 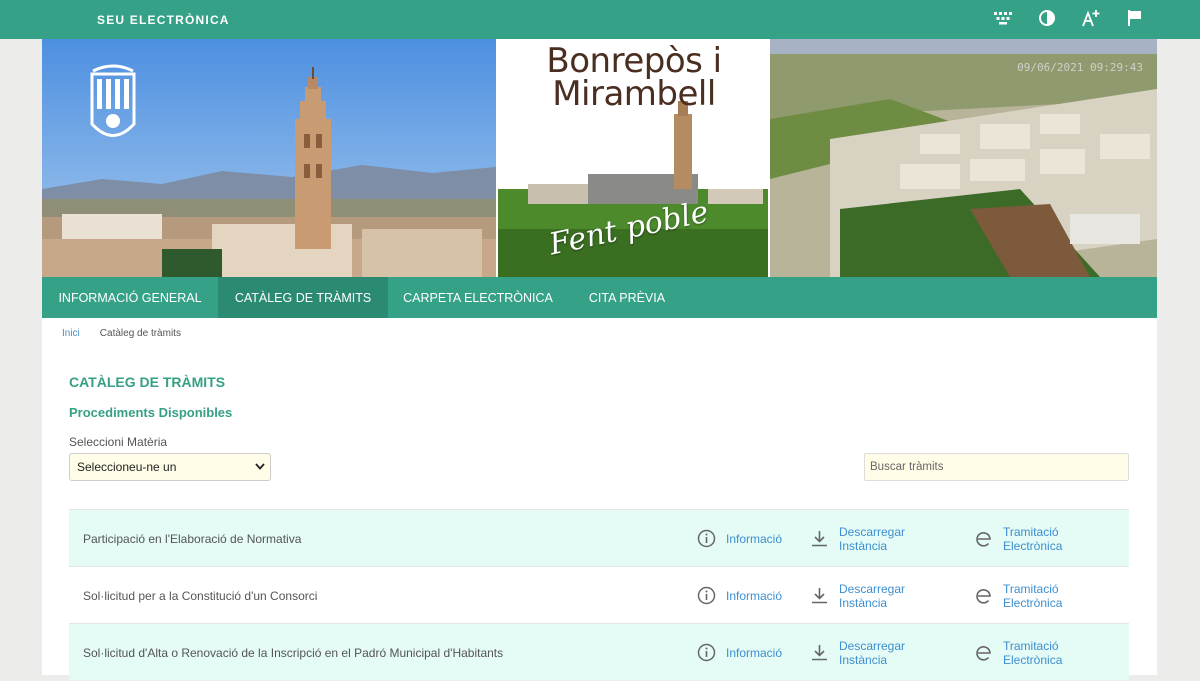 I want to click on subject-select: Seleccioneu-ne un, so click(x=170, y=467).